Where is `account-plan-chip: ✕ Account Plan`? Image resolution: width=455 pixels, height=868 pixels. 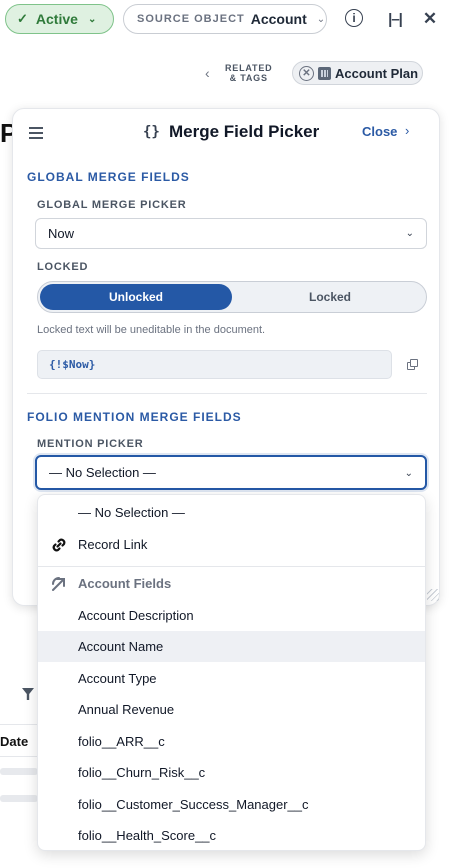
account-plan-chip: ✕ Account Plan is located at coordinates (357, 73).